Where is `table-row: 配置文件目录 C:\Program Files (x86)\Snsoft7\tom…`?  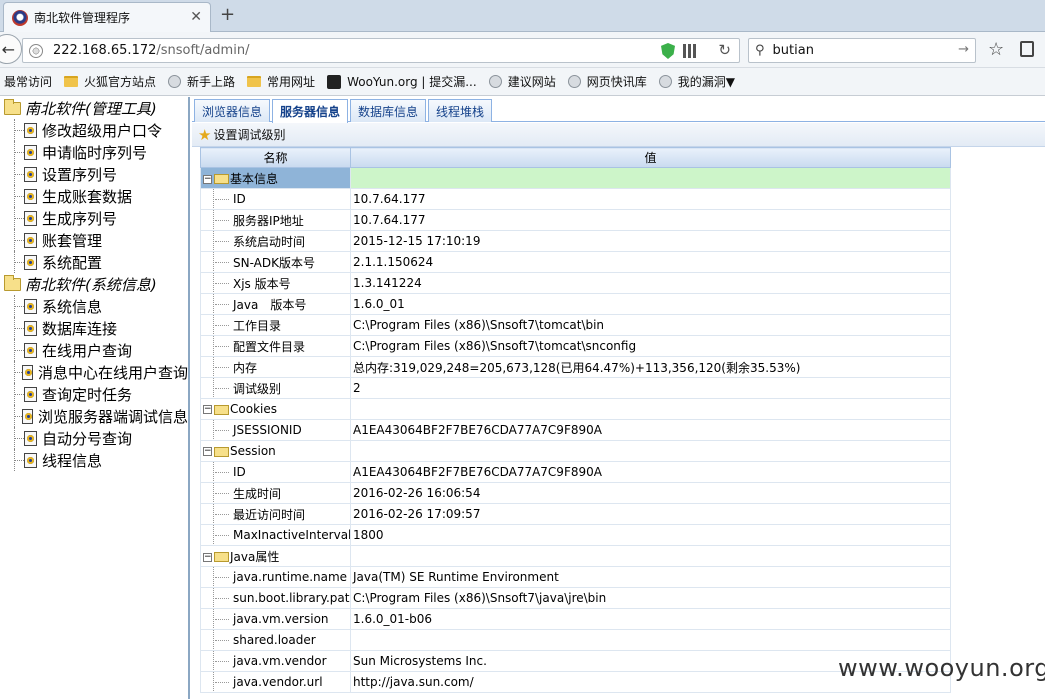
table-row: 配置文件目录 C:\Program Files (x86)\Snsoft7\tom… is located at coordinates (575, 346).